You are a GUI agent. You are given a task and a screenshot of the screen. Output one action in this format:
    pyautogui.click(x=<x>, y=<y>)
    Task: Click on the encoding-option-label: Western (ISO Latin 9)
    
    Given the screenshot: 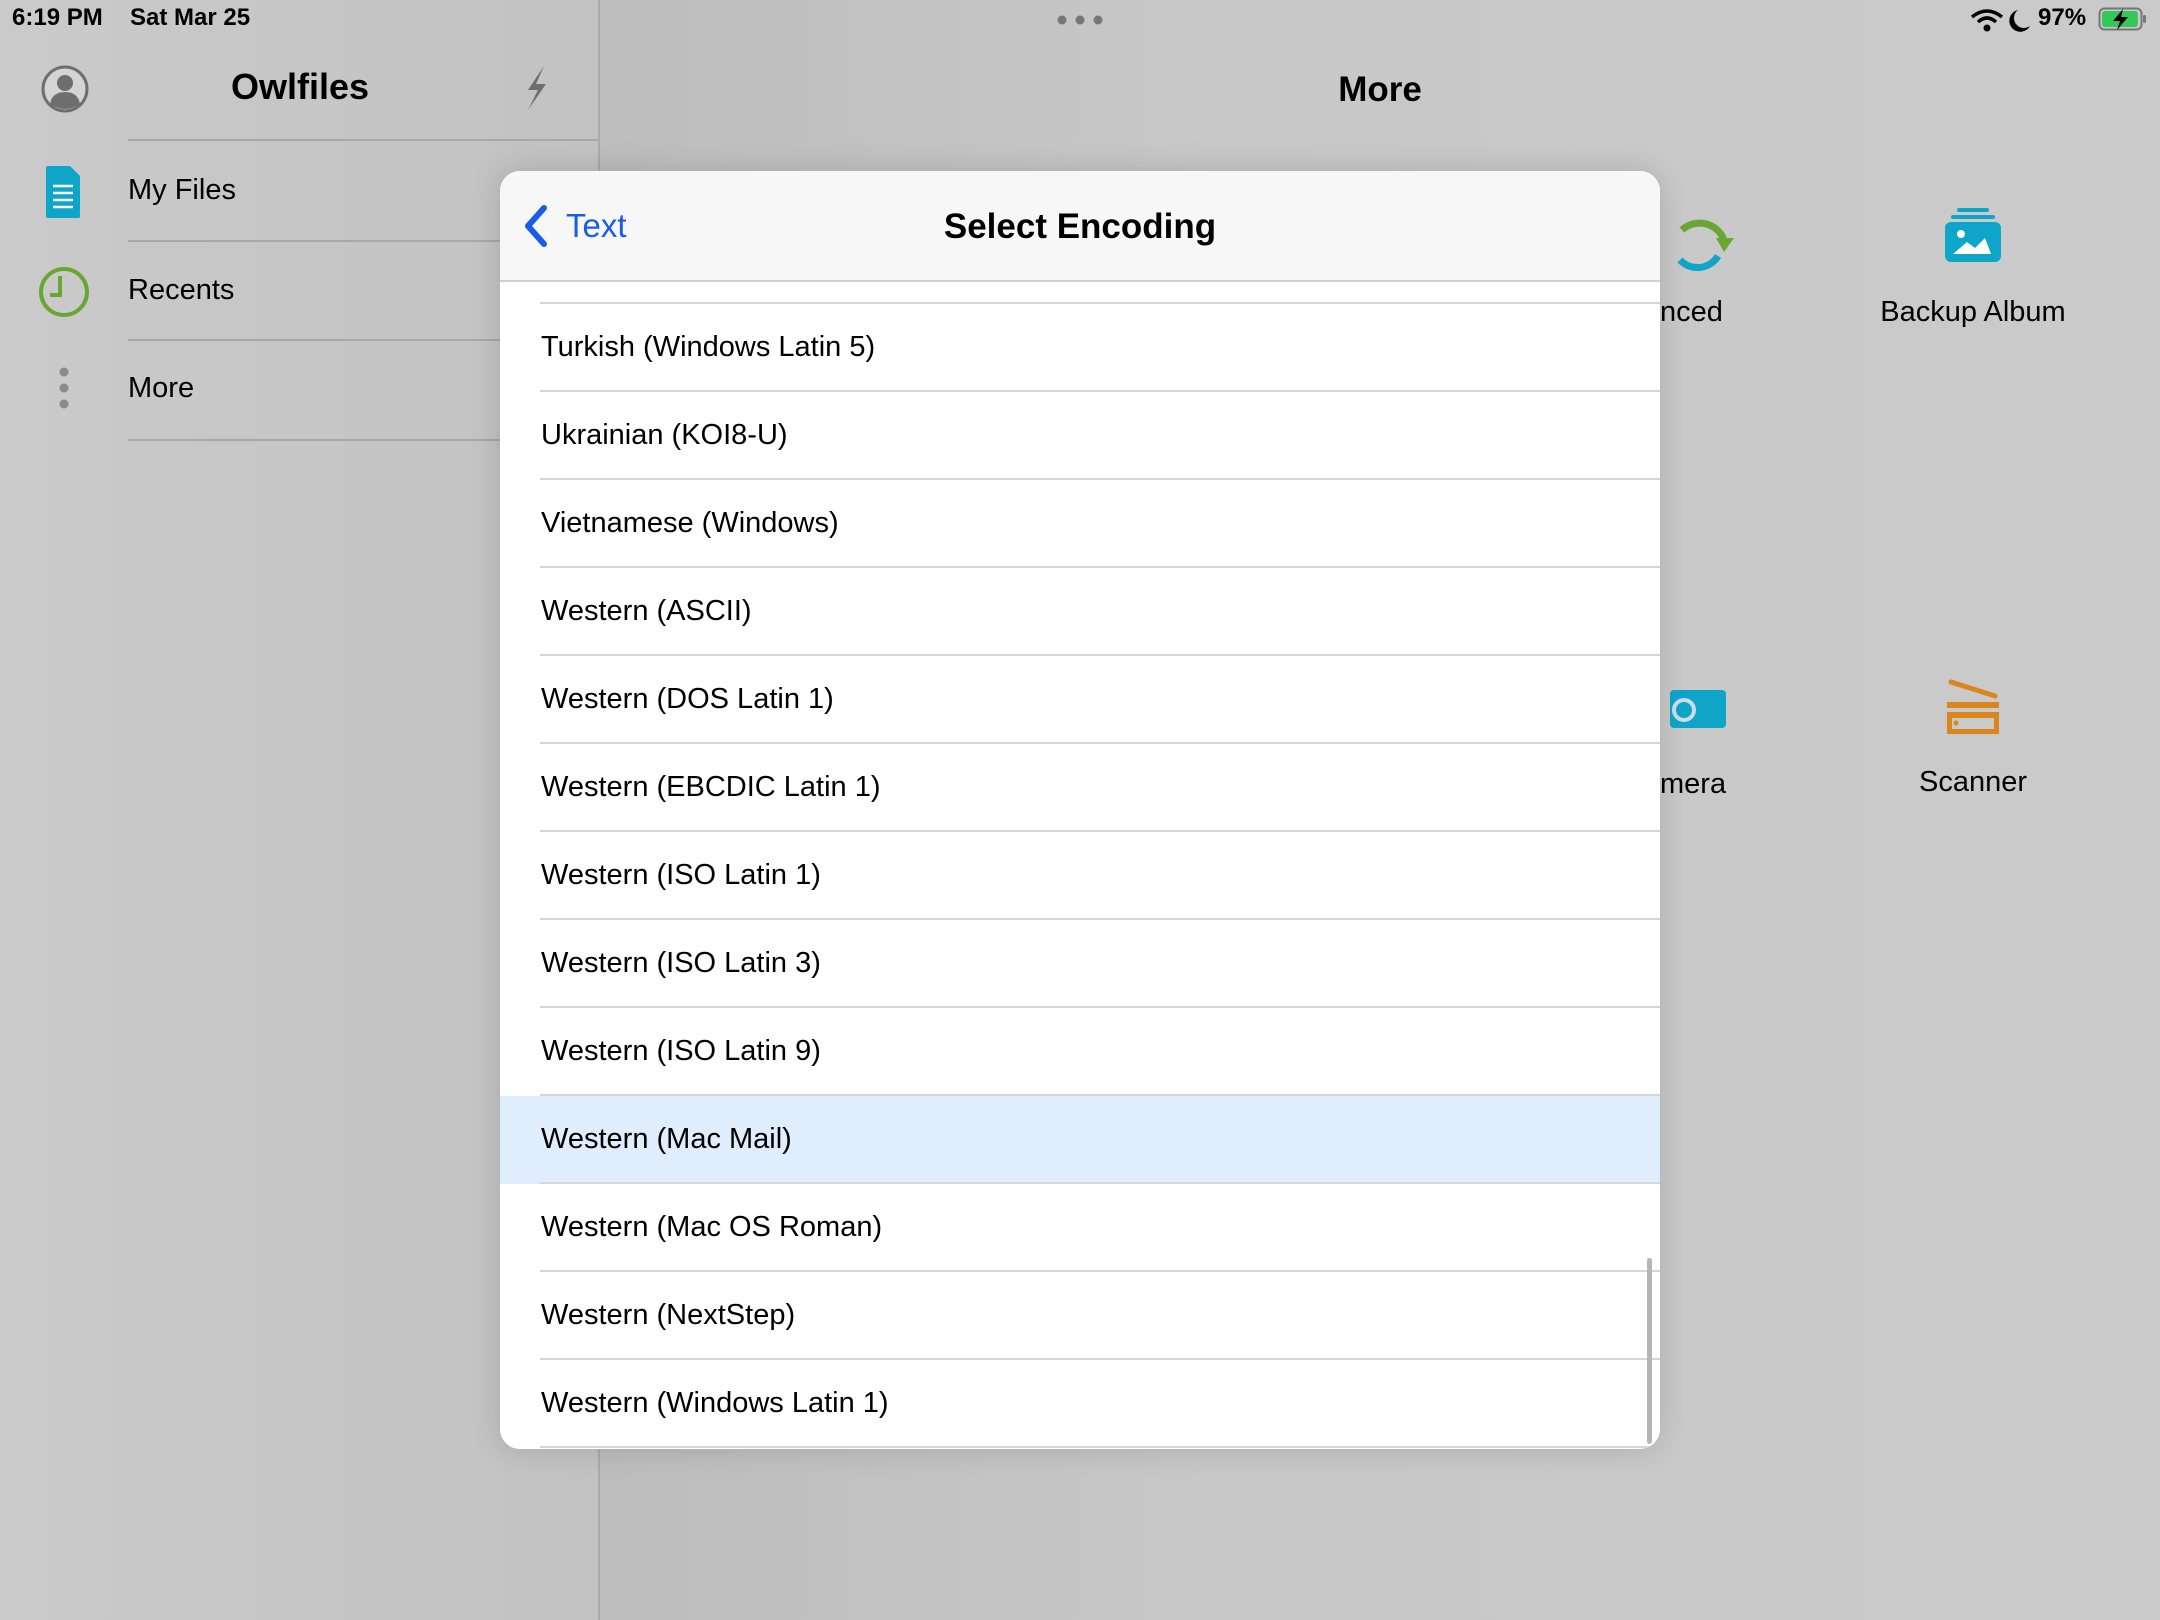 What is the action you would take?
    pyautogui.click(x=681, y=1050)
    